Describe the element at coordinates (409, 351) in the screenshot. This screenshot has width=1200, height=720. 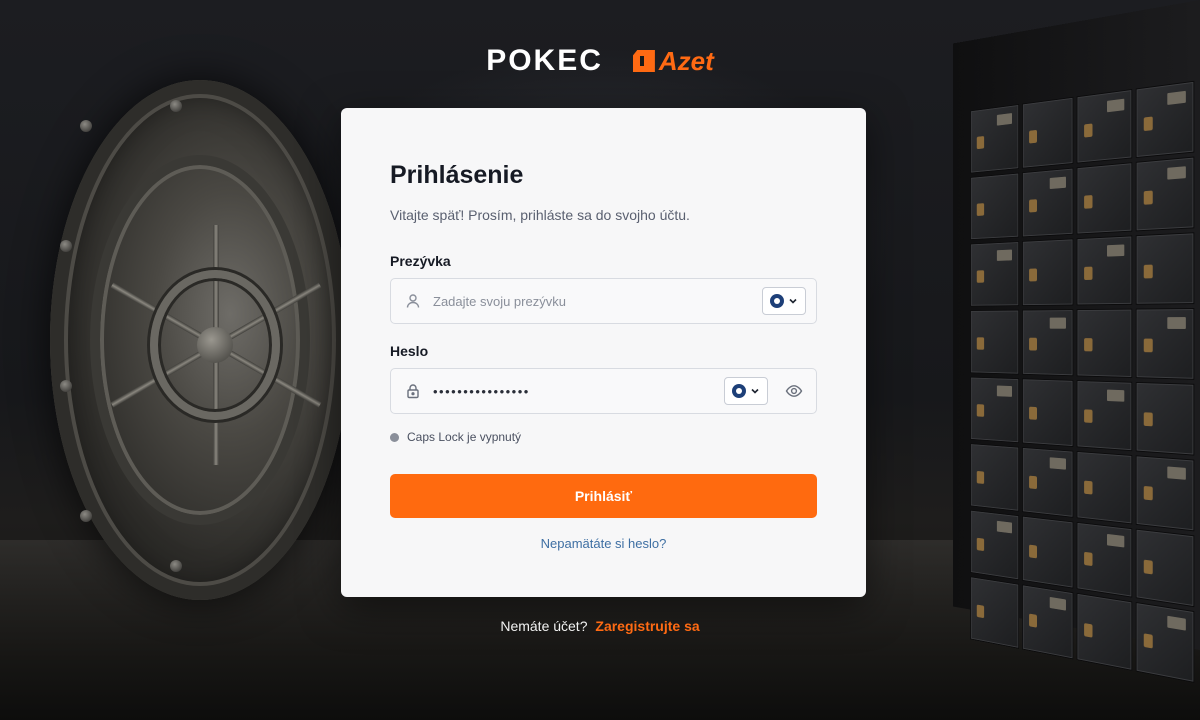
I see `password-label: Heslo` at that location.